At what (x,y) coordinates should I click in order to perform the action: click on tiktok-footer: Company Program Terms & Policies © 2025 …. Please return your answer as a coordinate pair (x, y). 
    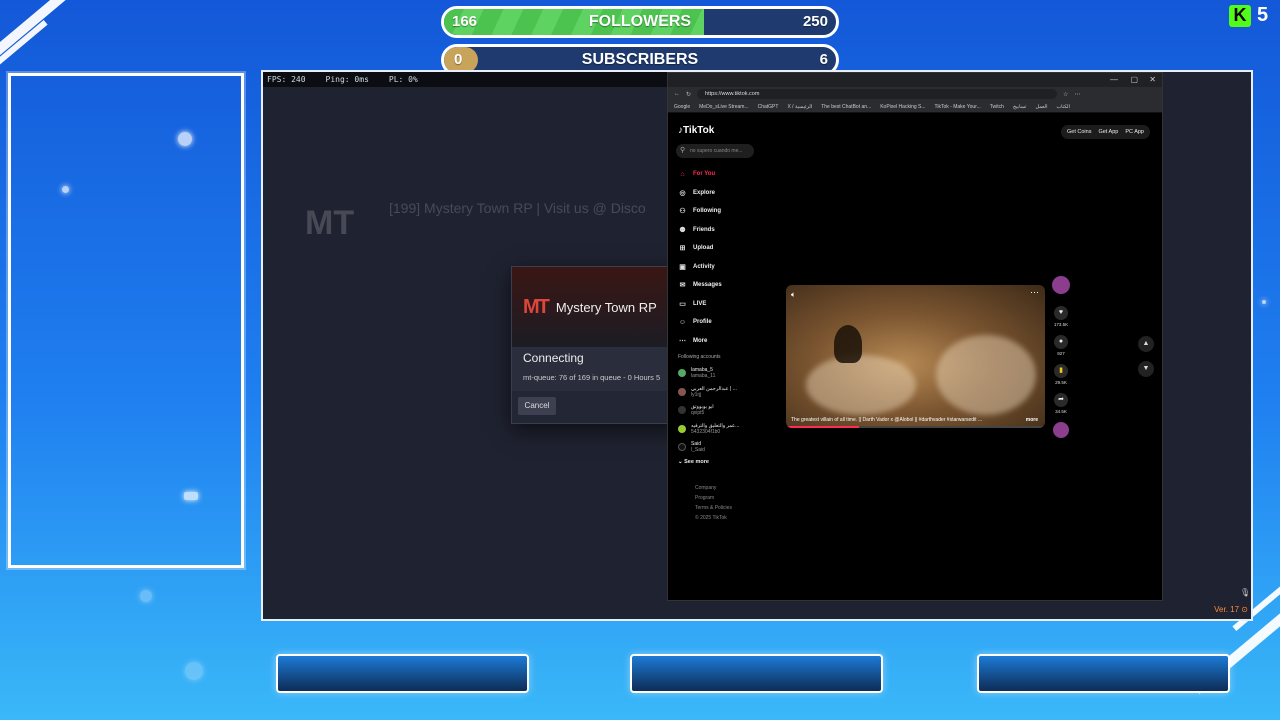
    Looking at the image, I should click on (713, 503).